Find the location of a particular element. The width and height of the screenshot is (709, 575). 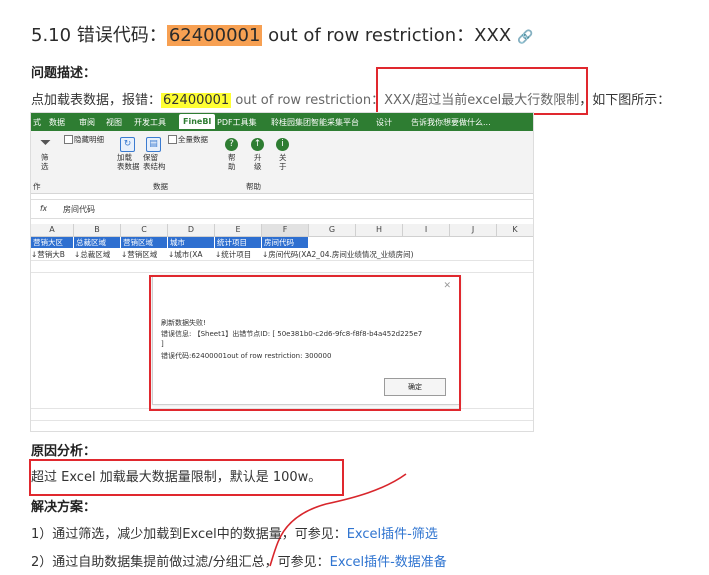

ribbon-tab: PDF工具集 is located at coordinates (237, 122).